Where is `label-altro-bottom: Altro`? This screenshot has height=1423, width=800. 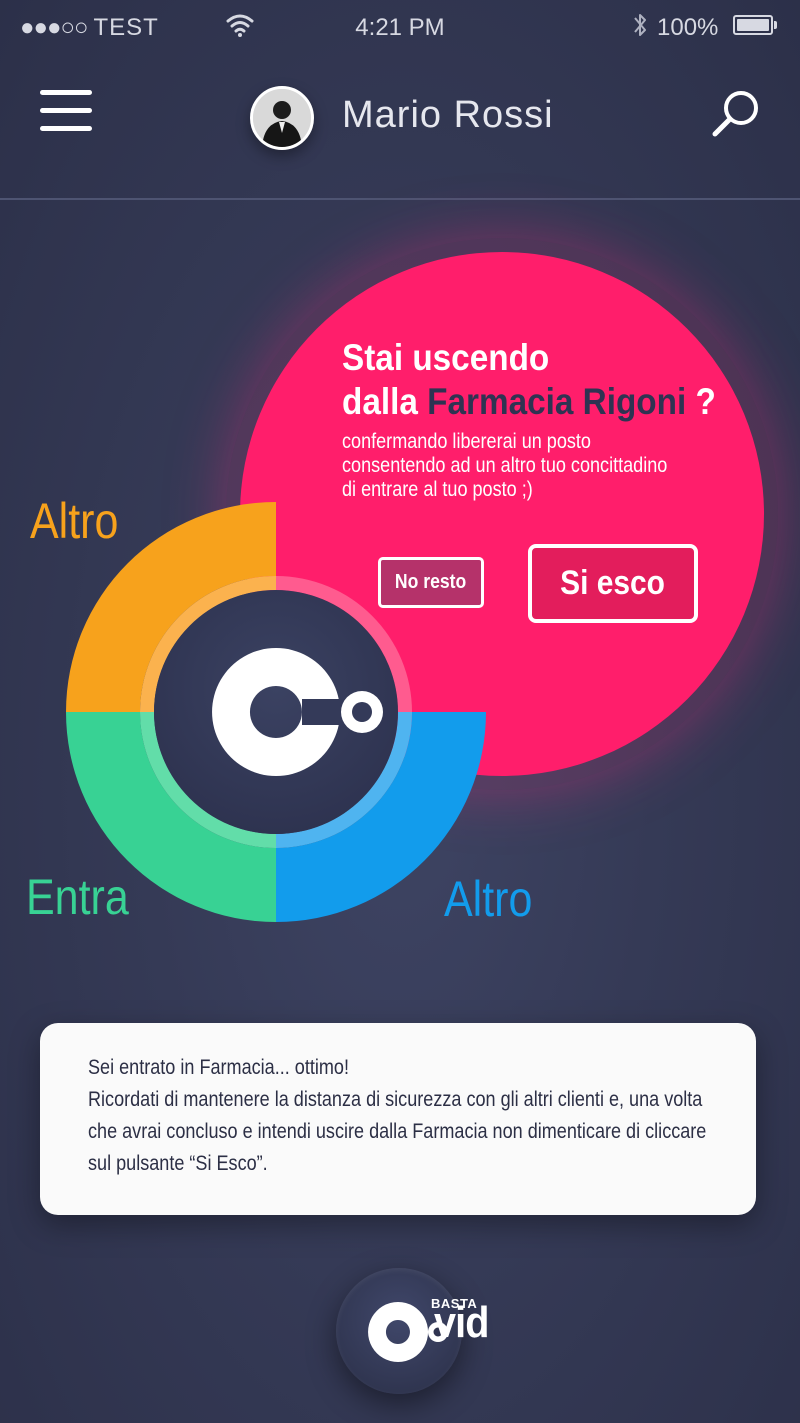 label-altro-bottom: Altro is located at coordinates (488, 899).